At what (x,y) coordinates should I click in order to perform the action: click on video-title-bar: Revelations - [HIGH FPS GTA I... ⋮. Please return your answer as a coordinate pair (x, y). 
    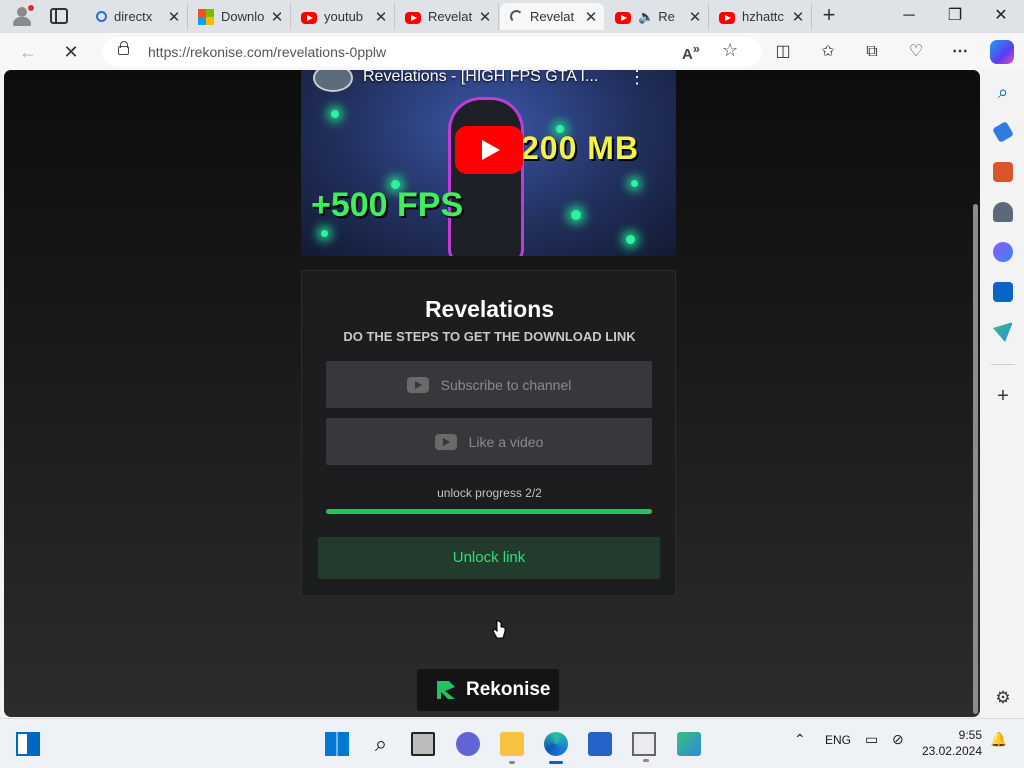
    Looking at the image, I should click on (488, 82).